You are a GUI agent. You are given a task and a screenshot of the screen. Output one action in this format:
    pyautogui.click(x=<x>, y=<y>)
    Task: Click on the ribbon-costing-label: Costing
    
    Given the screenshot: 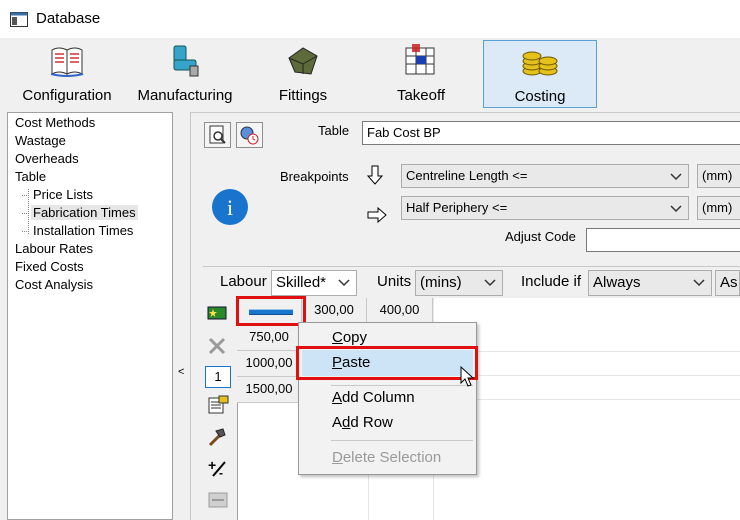 What is the action you would take?
    pyautogui.click(x=540, y=96)
    